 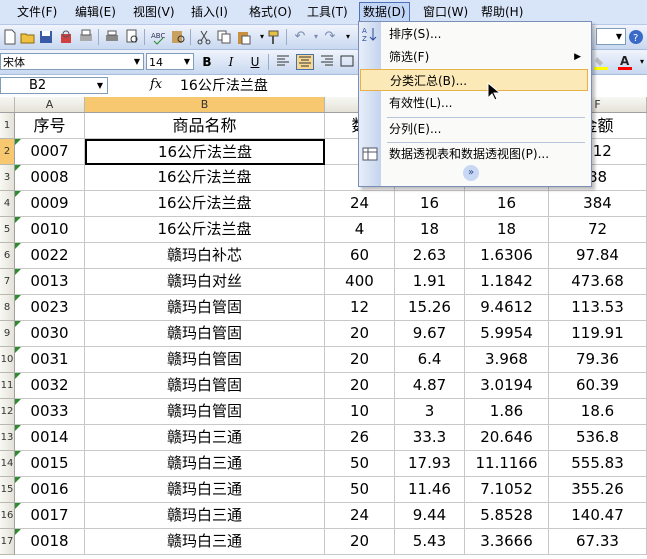 I want to click on cell-id: 0014, so click(x=50, y=438).